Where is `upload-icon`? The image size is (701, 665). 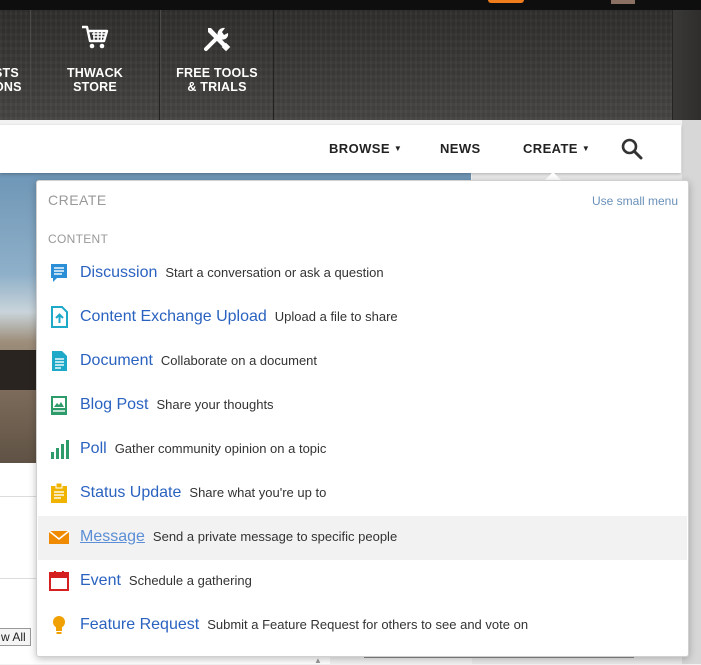 upload-icon is located at coordinates (59, 317).